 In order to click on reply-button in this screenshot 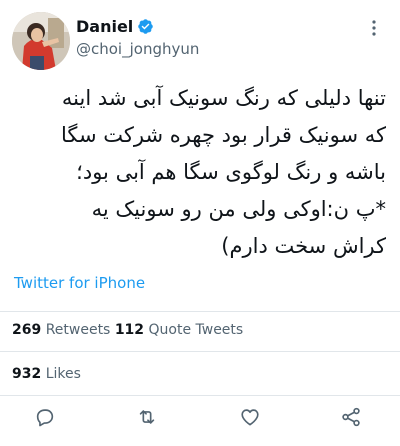, I will do `click(45, 417)`.